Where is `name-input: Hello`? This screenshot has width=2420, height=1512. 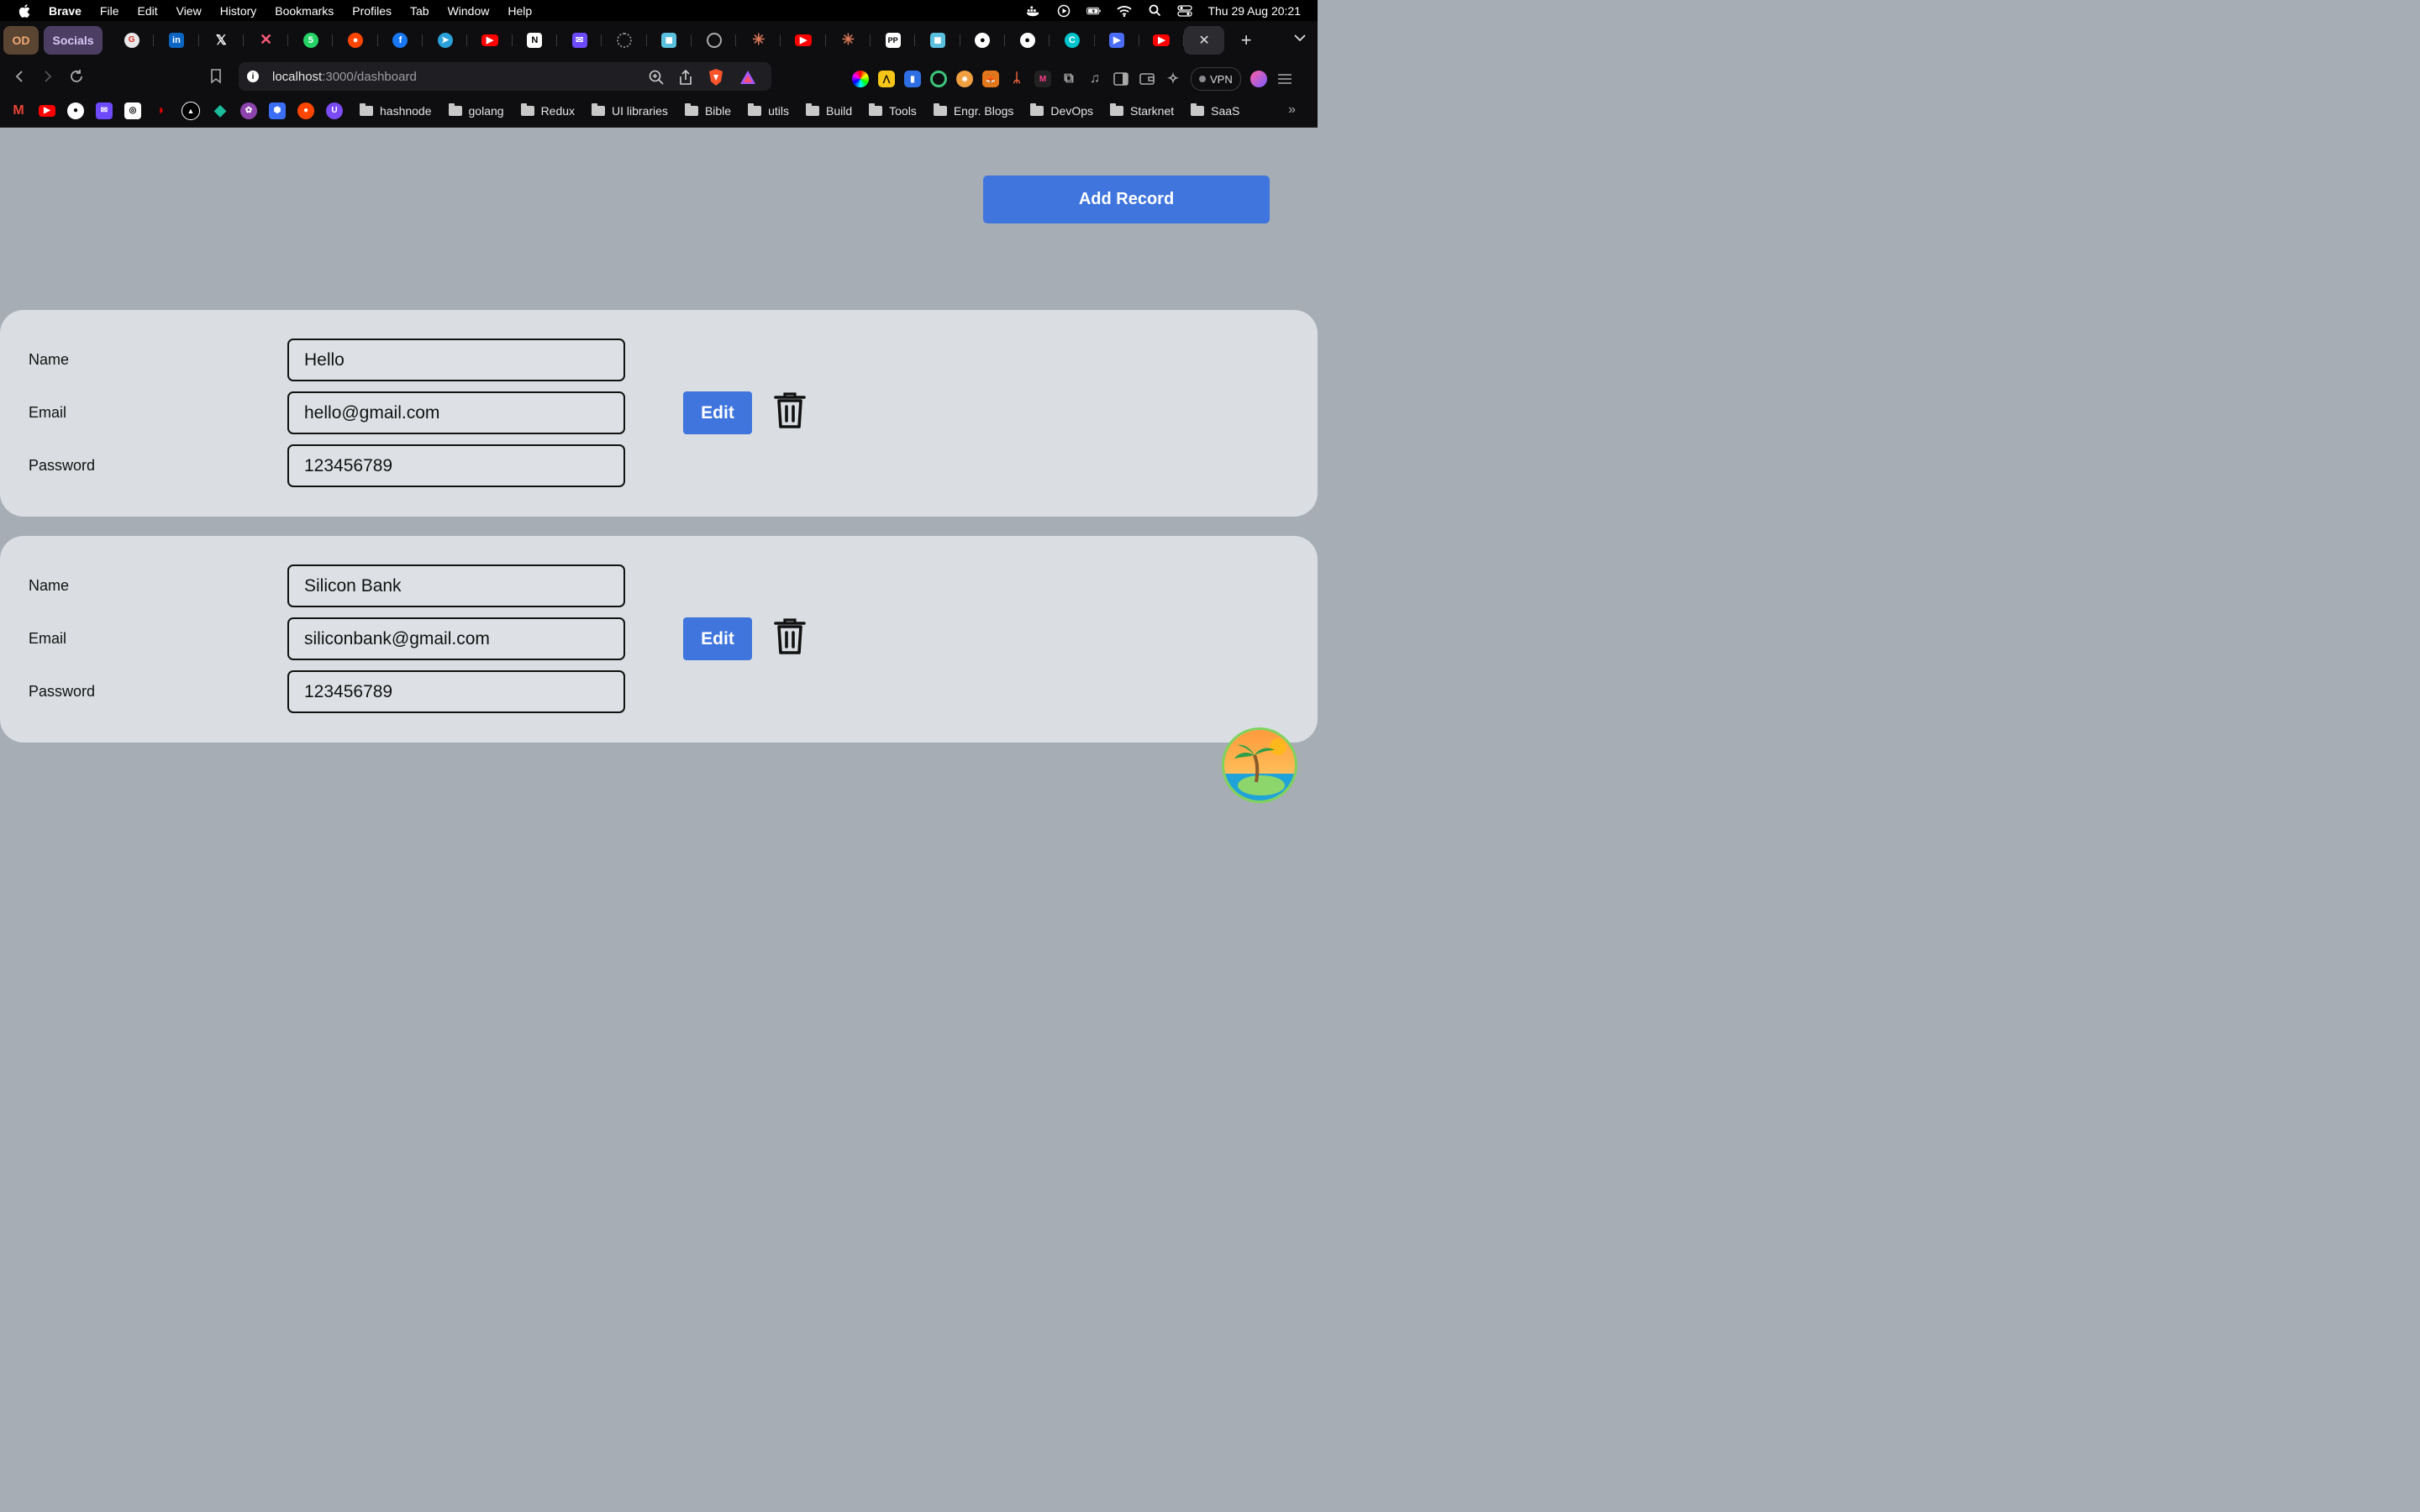 name-input: Hello is located at coordinates (456, 360).